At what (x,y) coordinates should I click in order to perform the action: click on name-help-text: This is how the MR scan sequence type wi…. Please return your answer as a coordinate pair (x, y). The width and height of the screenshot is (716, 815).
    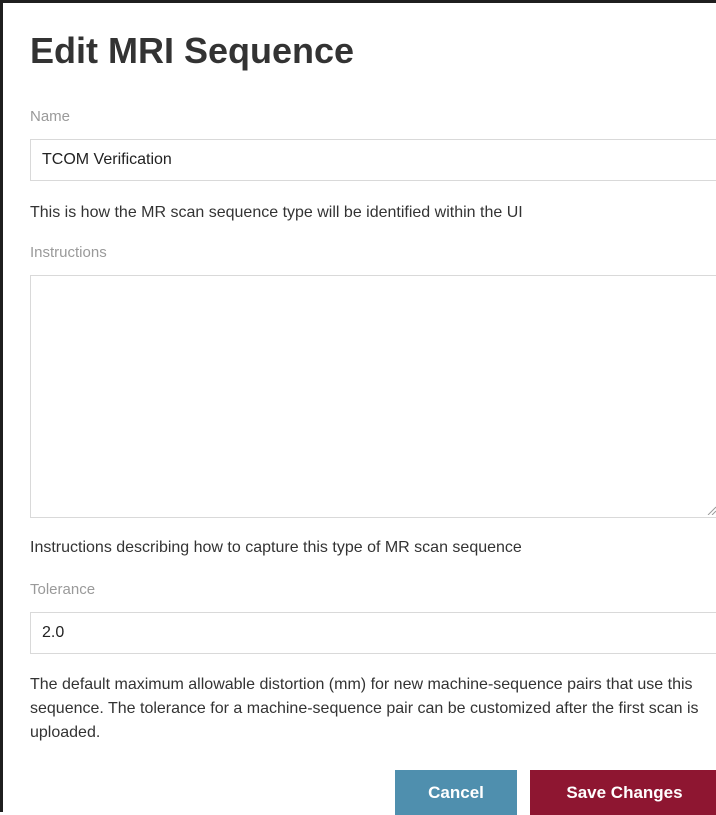
    Looking at the image, I should click on (276, 212).